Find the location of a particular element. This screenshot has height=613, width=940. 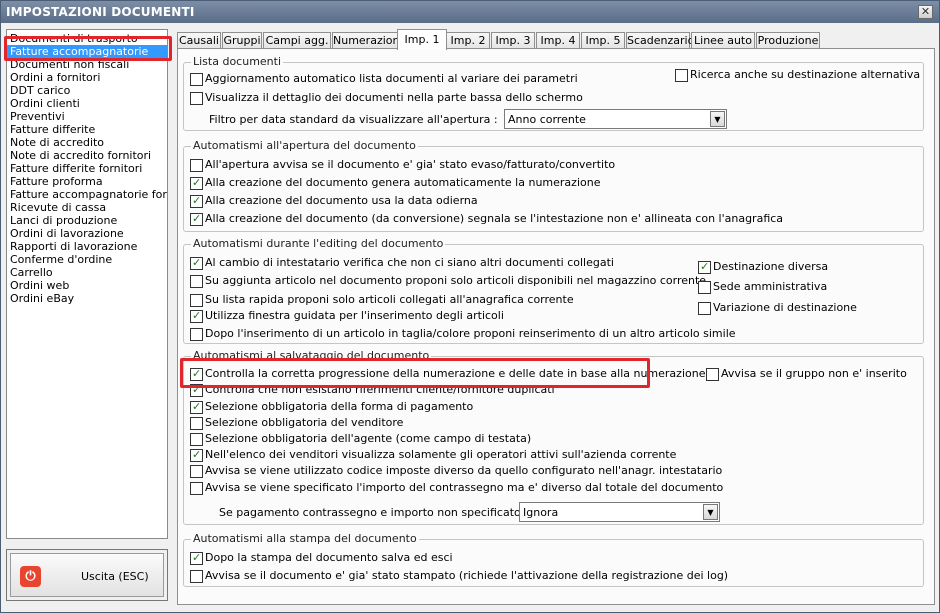

window-title: IMPOSTAZIONI DOCUMENTI is located at coordinates (100, 12).